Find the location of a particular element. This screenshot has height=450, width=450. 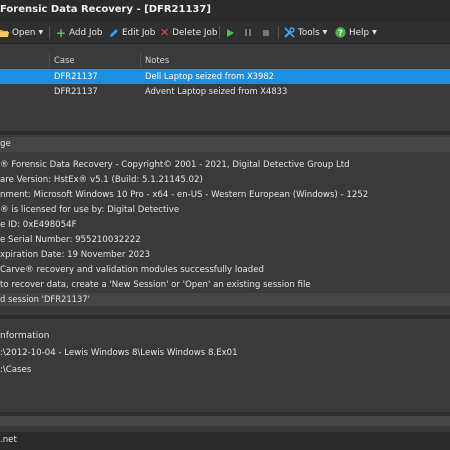

pause-button is located at coordinates (248, 32).